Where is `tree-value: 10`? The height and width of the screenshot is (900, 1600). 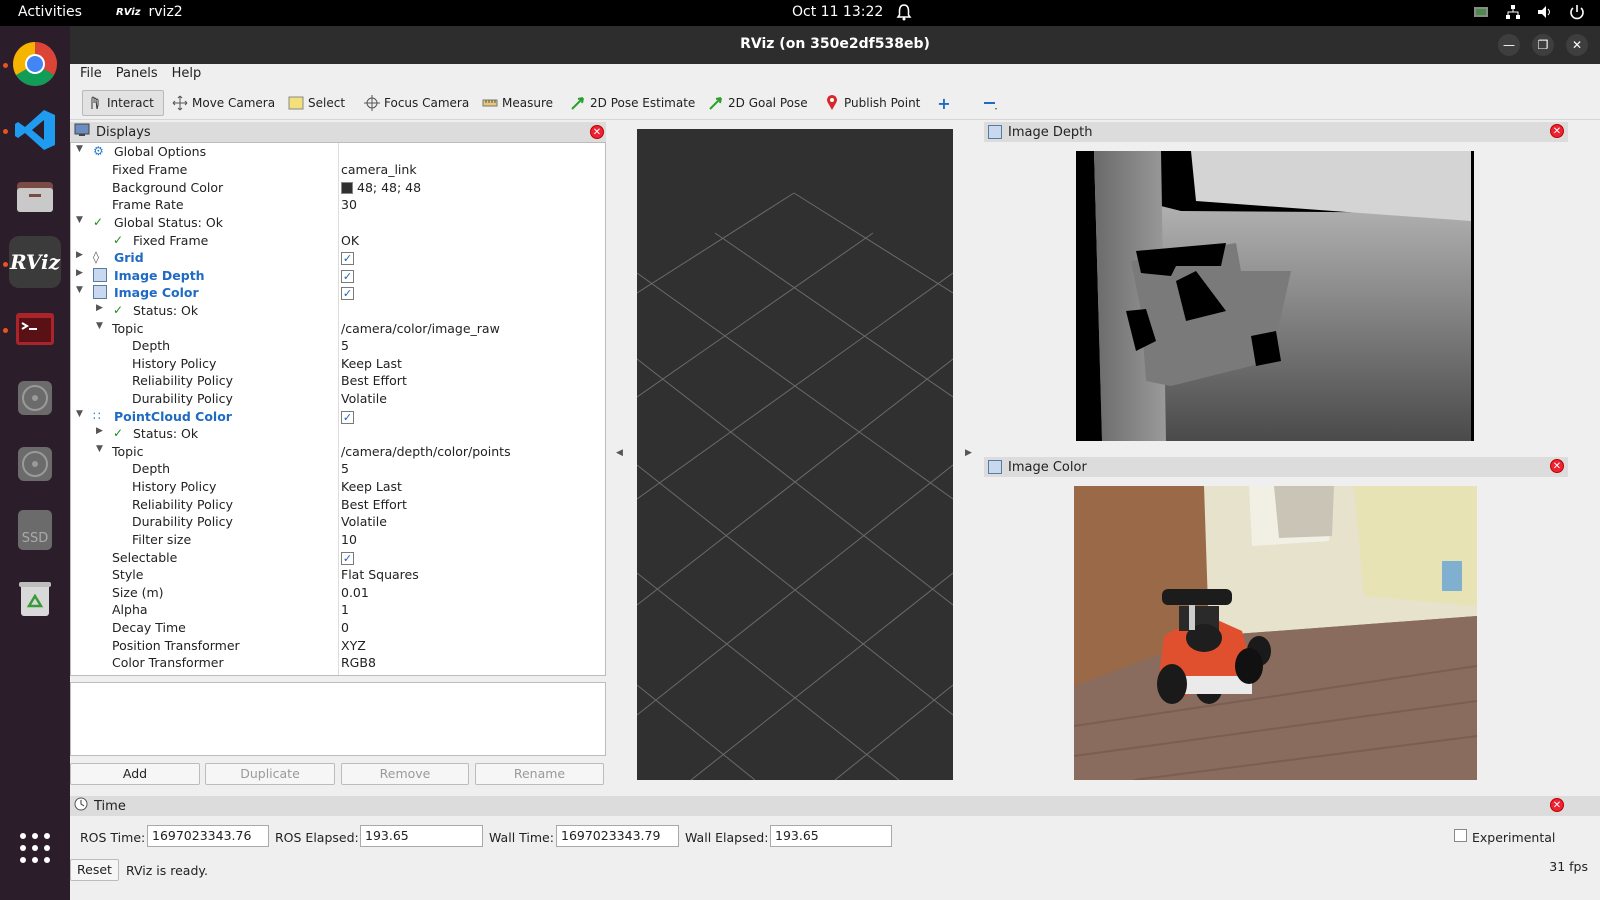 tree-value: 10 is located at coordinates (349, 539).